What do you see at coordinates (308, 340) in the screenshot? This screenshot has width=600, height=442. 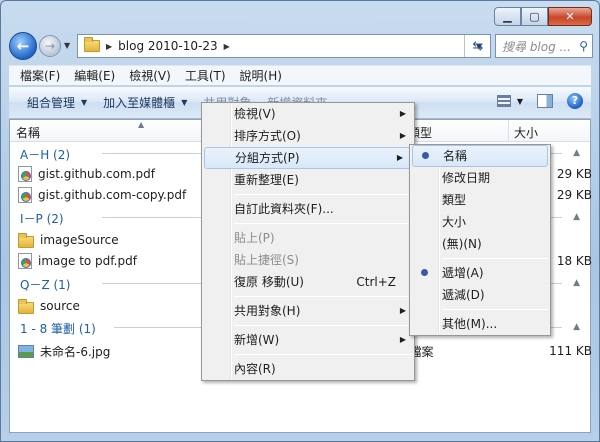 I see `menu-item-new: 新增(W) ▶` at bounding box center [308, 340].